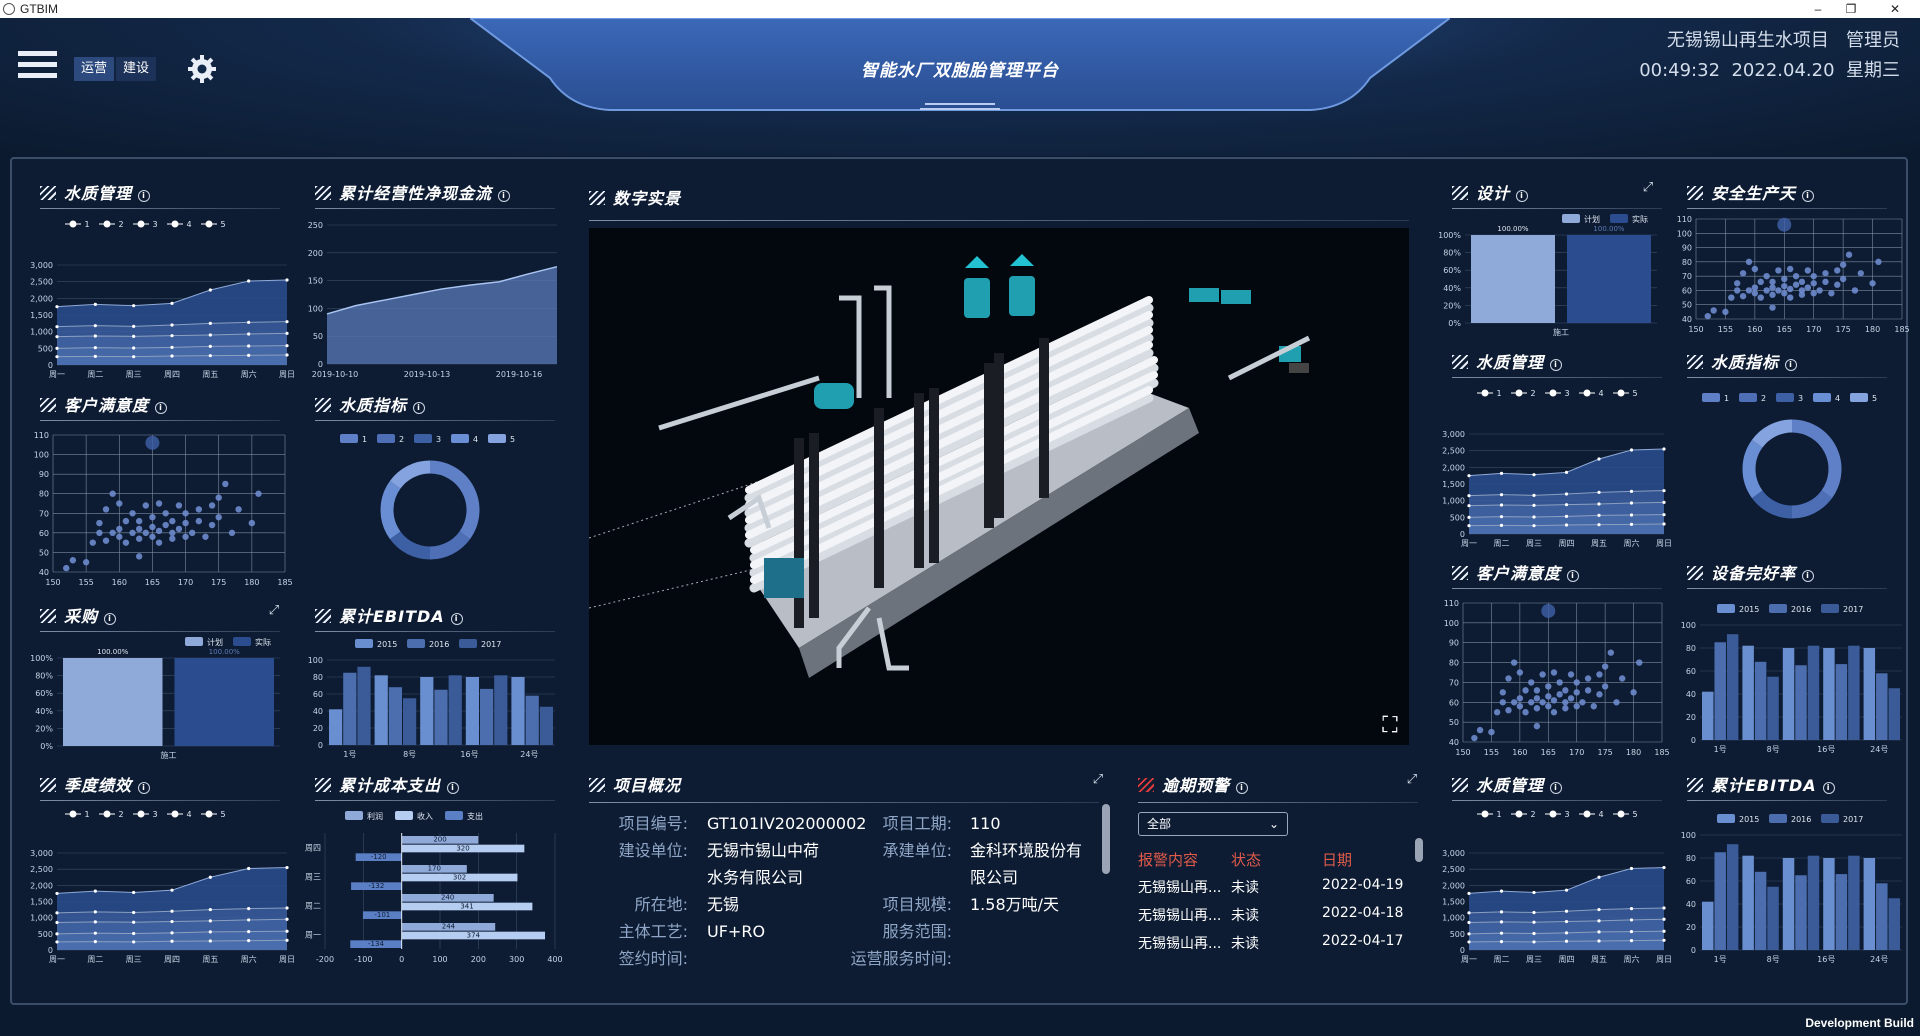 This screenshot has height=1036, width=1920. Describe the element at coordinates (1419, 850) in the screenshot. I see `alarm-scrollbar` at that location.